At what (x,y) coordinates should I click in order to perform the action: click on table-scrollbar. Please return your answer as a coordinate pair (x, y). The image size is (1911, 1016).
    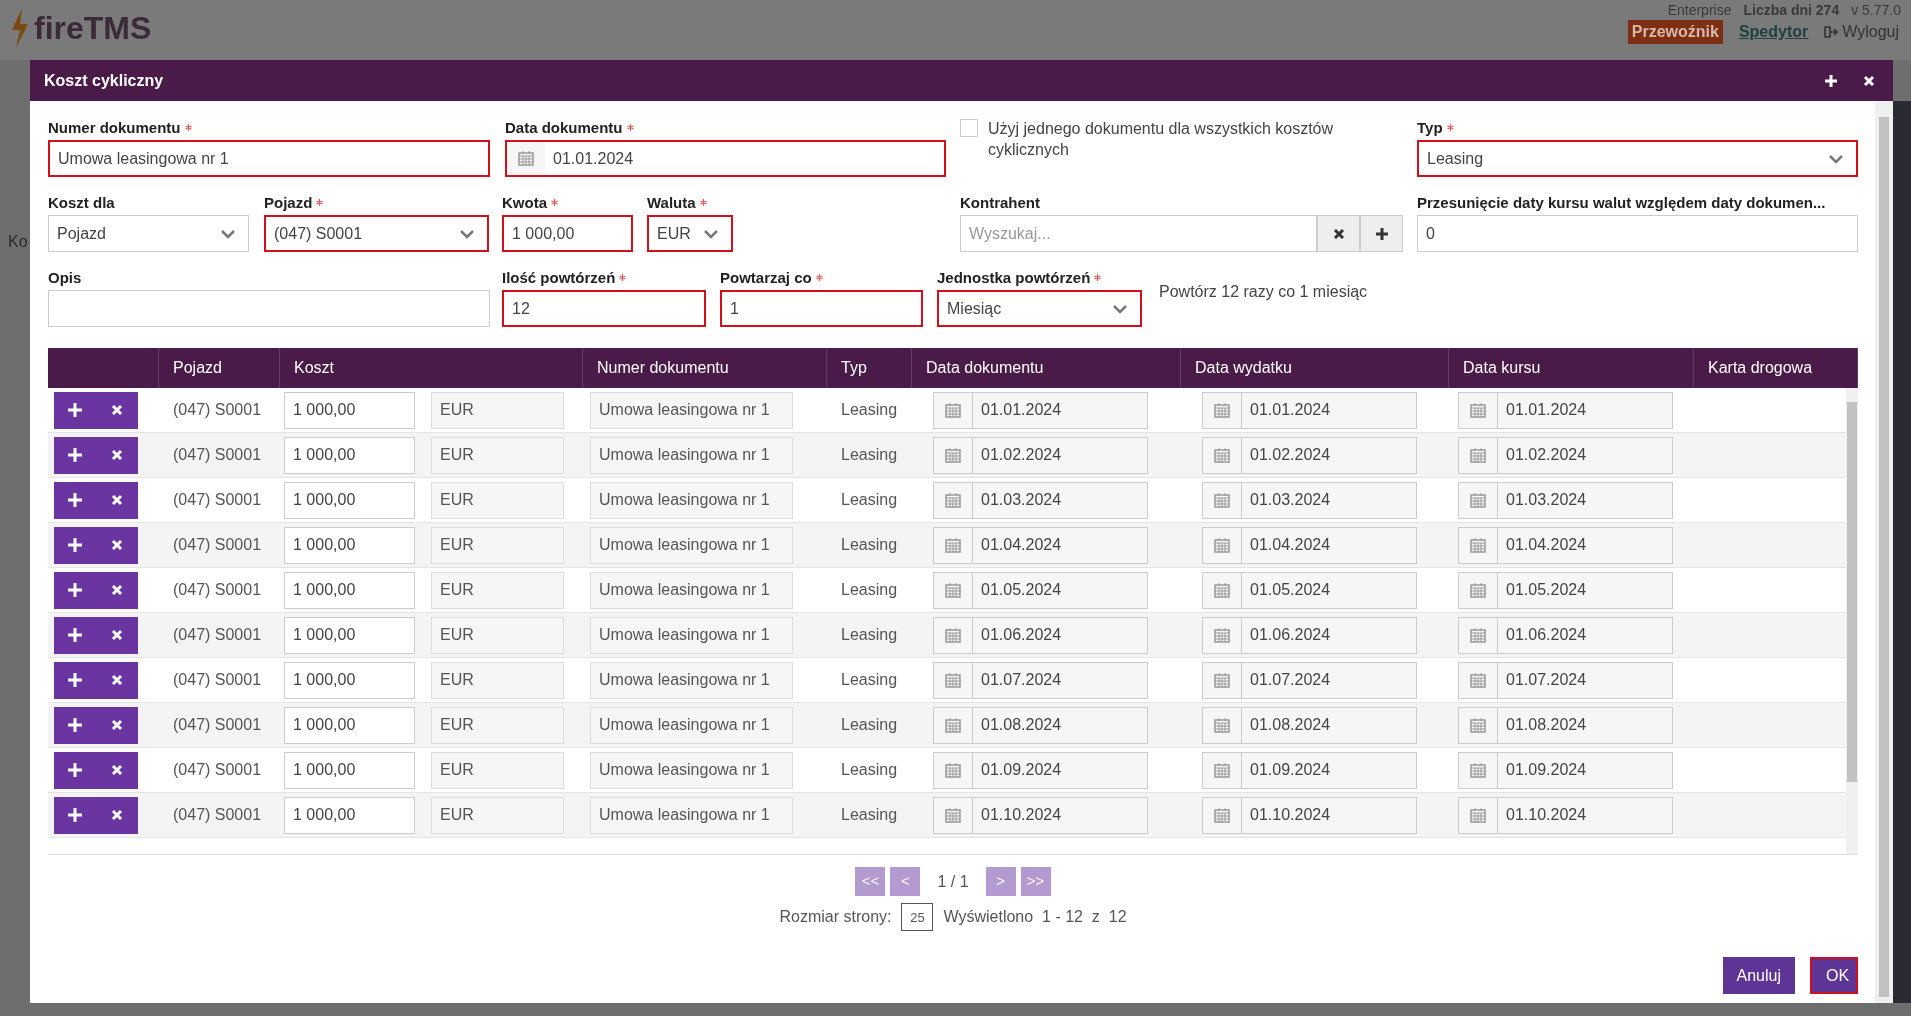
    Looking at the image, I should click on (1852, 621).